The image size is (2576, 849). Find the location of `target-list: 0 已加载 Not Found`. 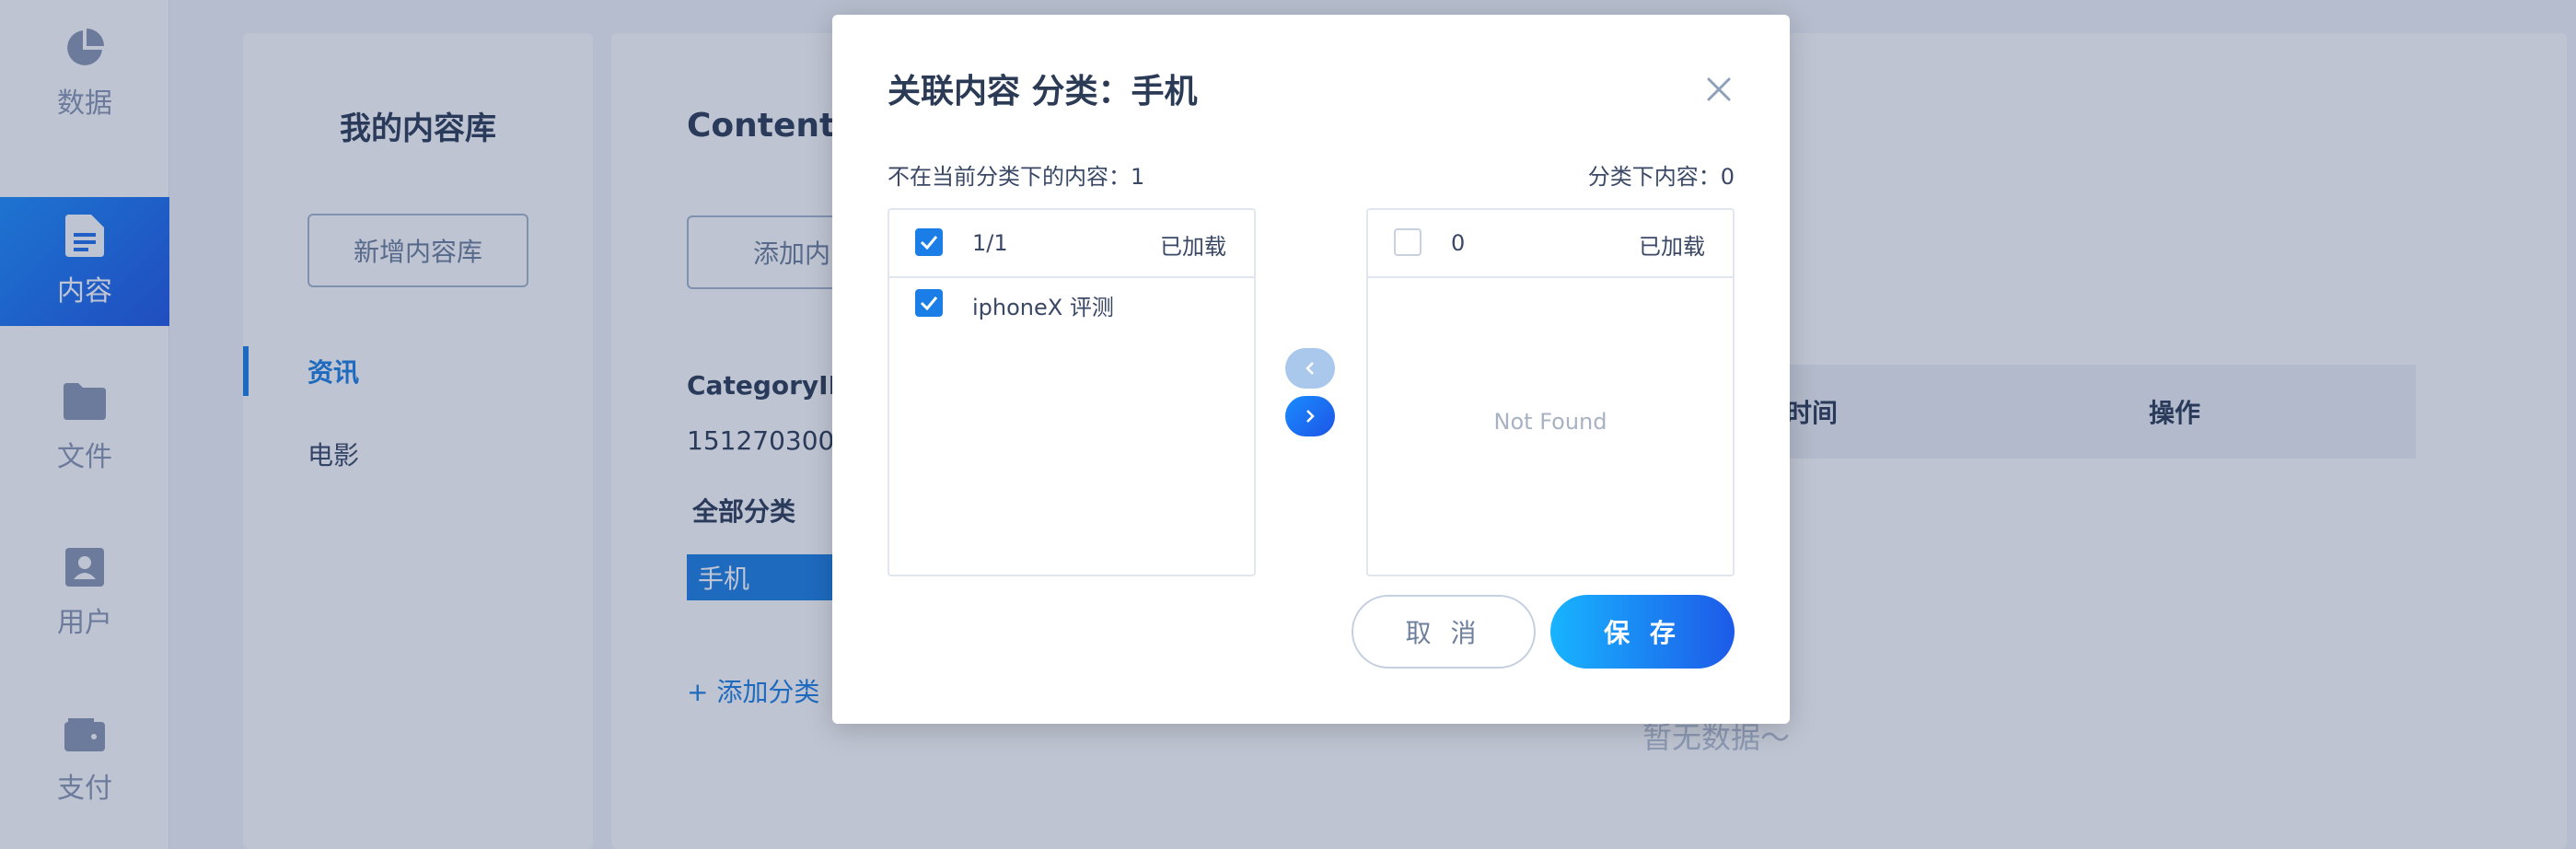

target-list: 0 已加载 Not Found is located at coordinates (1550, 392).